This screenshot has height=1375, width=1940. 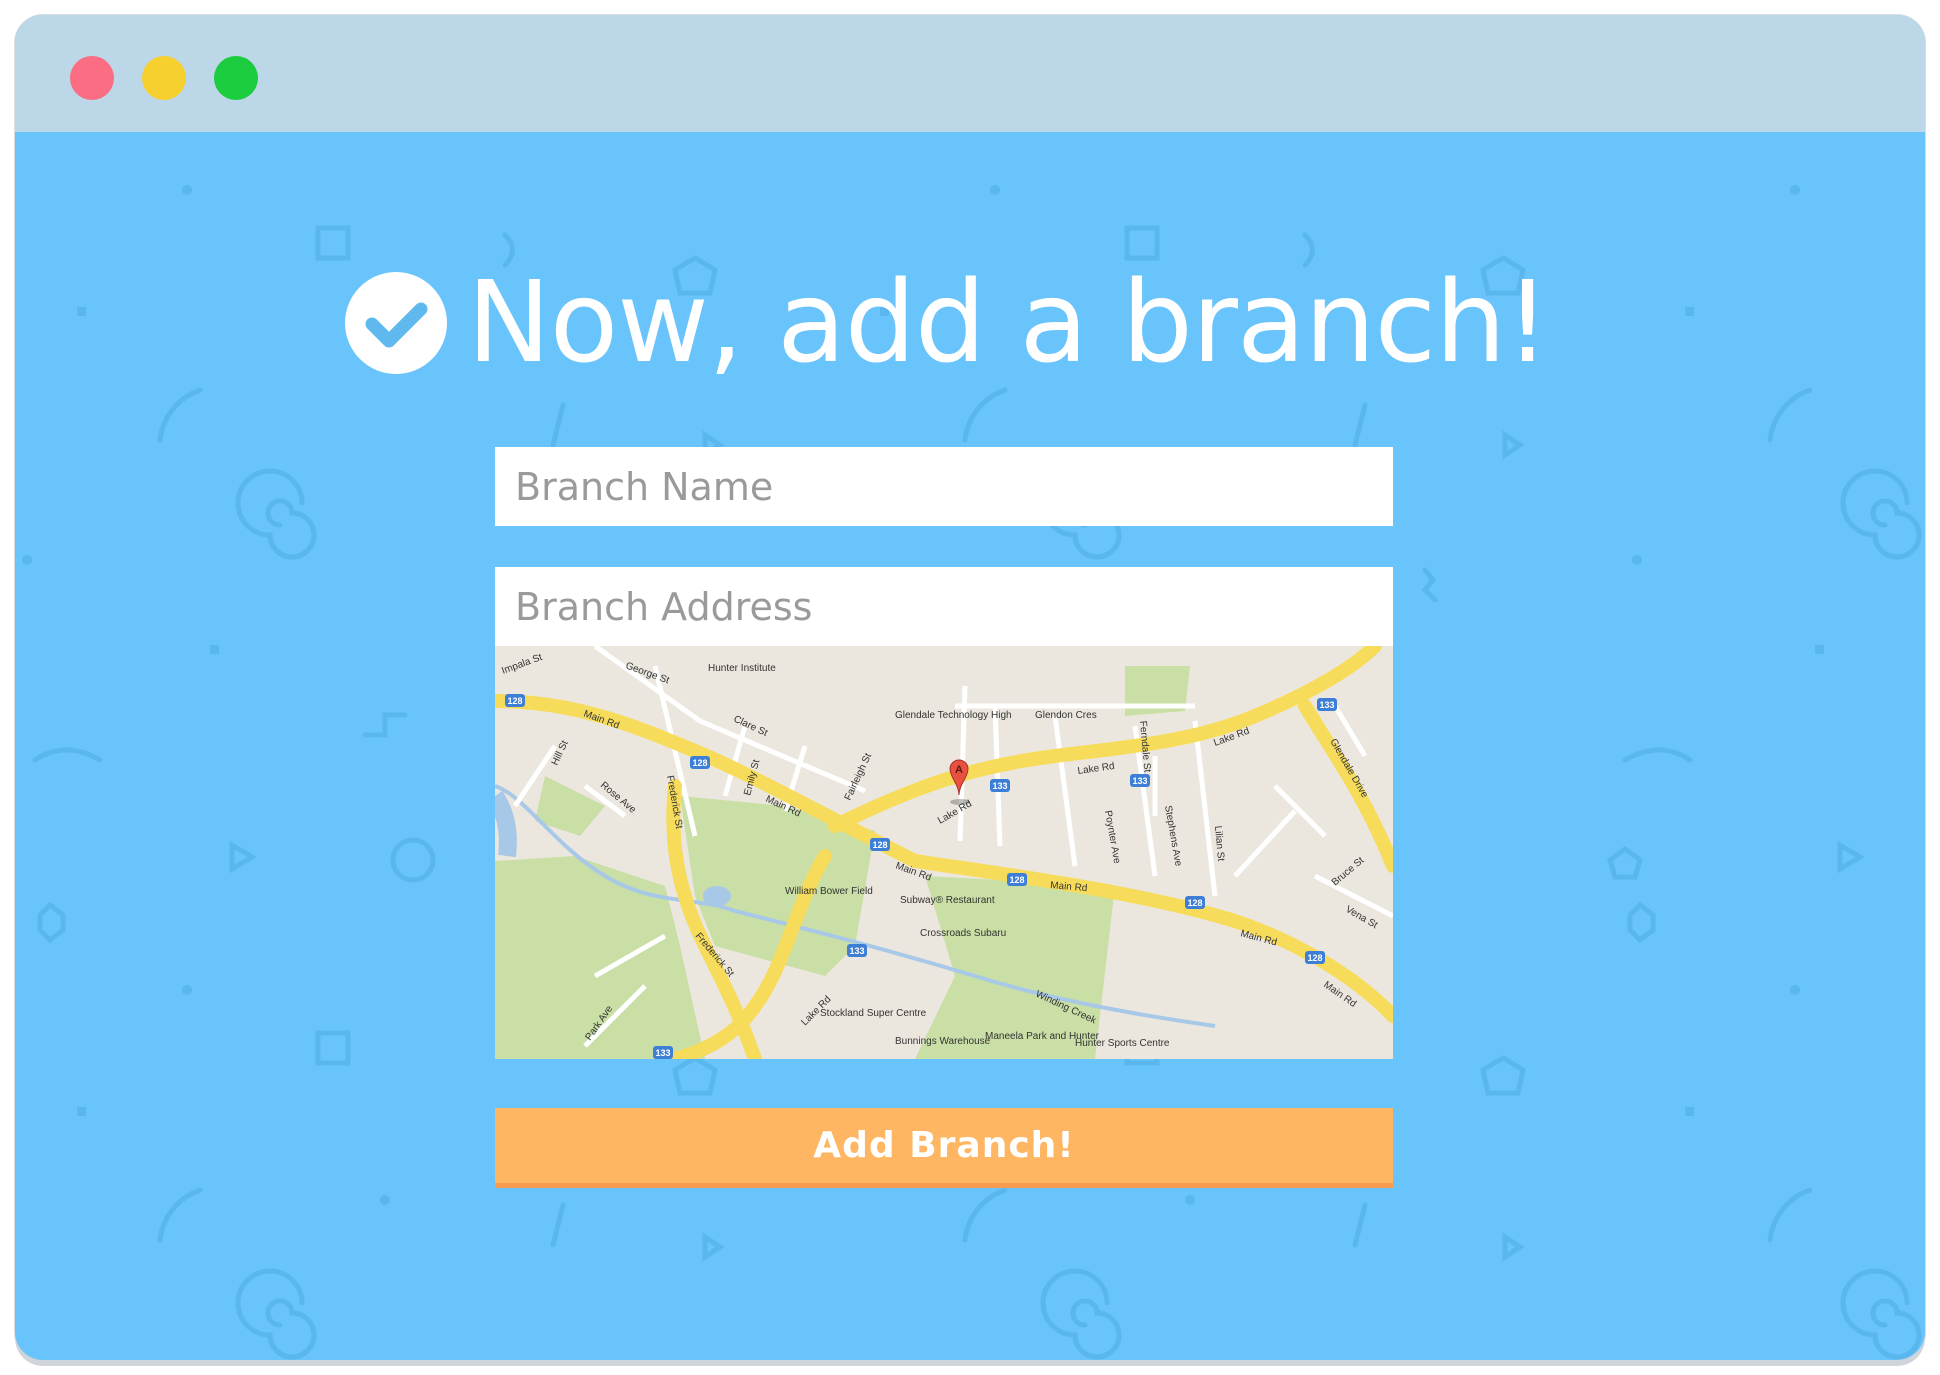 What do you see at coordinates (1096, 769) in the screenshot?
I see `map-label: Lake Rd` at bounding box center [1096, 769].